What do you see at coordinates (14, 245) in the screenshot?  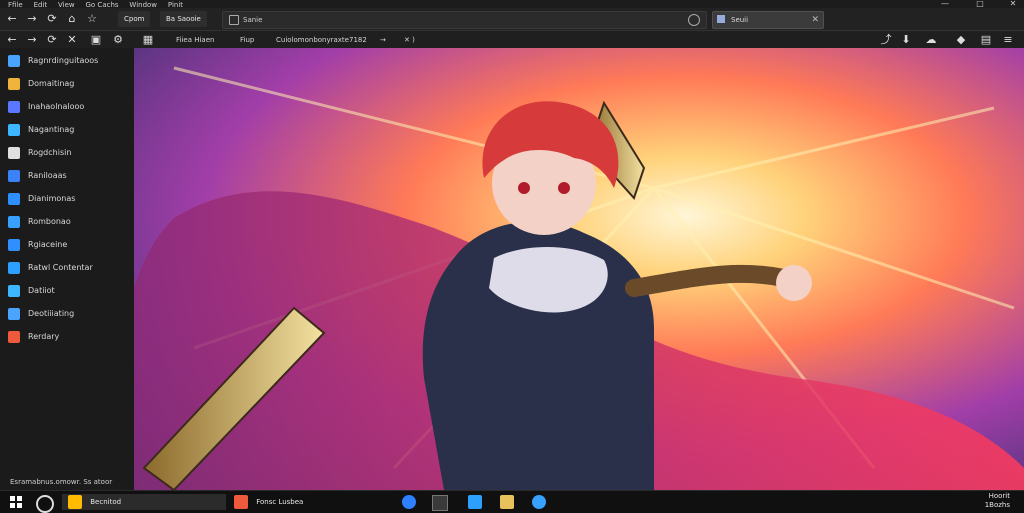 I see `graph-icon` at bounding box center [14, 245].